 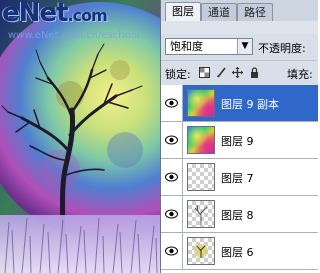 What do you see at coordinates (244, 46) in the screenshot?
I see `chevron-down-icon: ▼` at bounding box center [244, 46].